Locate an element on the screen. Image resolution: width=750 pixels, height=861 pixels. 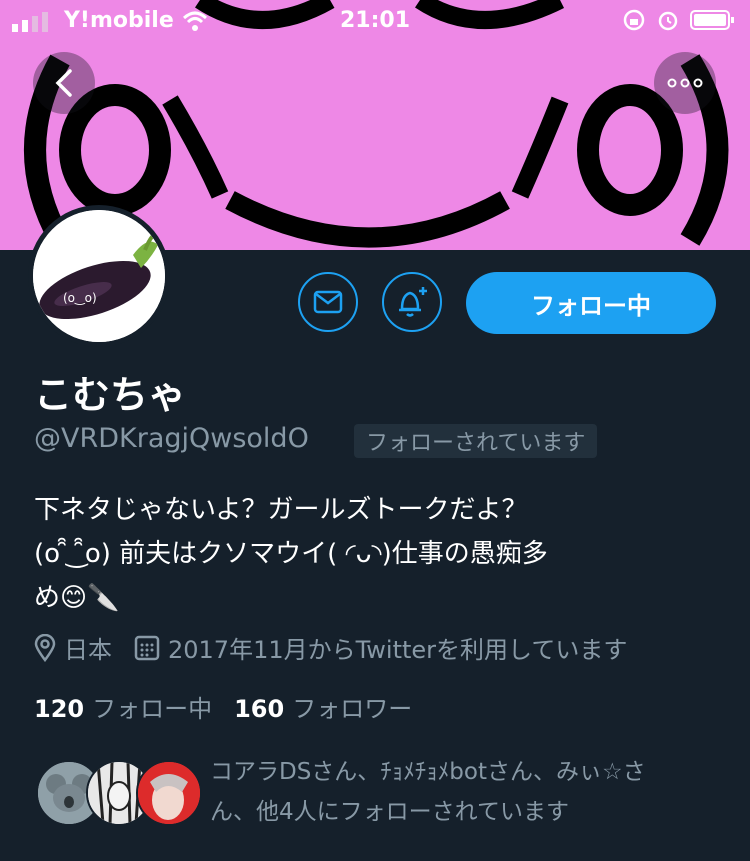
back-button is located at coordinates (64, 83).